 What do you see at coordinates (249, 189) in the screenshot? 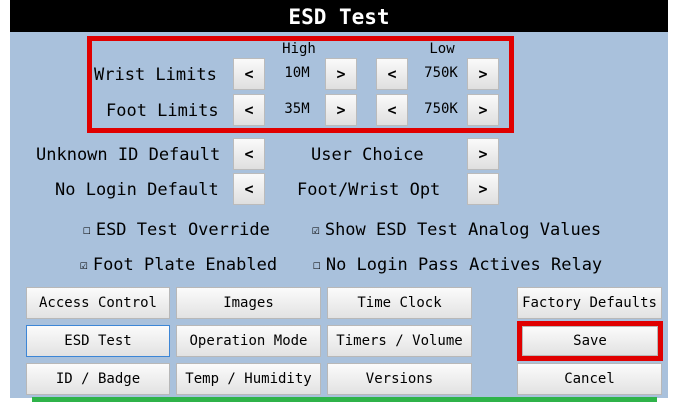
I see `no-login-prev-button: <` at bounding box center [249, 189].